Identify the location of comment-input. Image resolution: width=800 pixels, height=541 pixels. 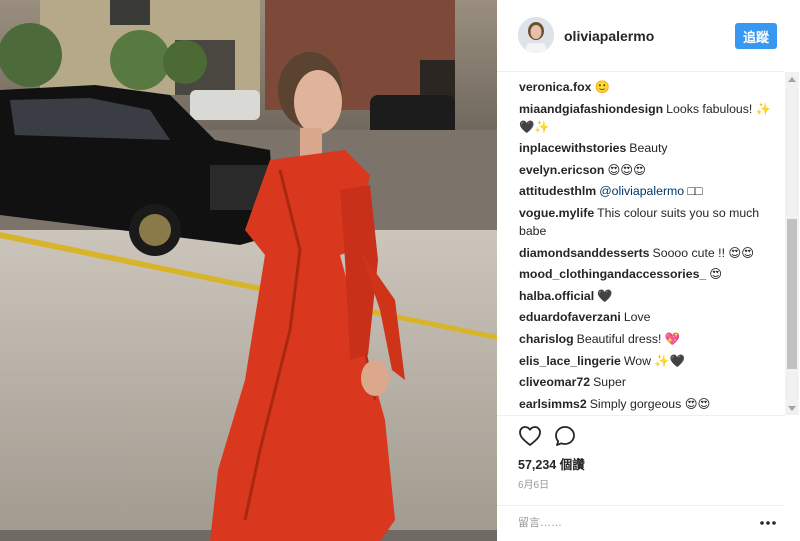
(628, 523).